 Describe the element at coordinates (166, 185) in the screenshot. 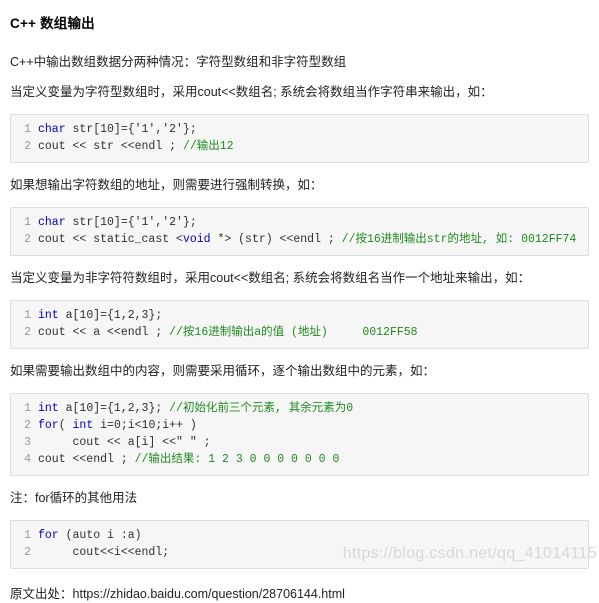

I see `paragraph-cast-address: 如果想输出字符数组的地址，则需要进行强制转换，如：` at that location.